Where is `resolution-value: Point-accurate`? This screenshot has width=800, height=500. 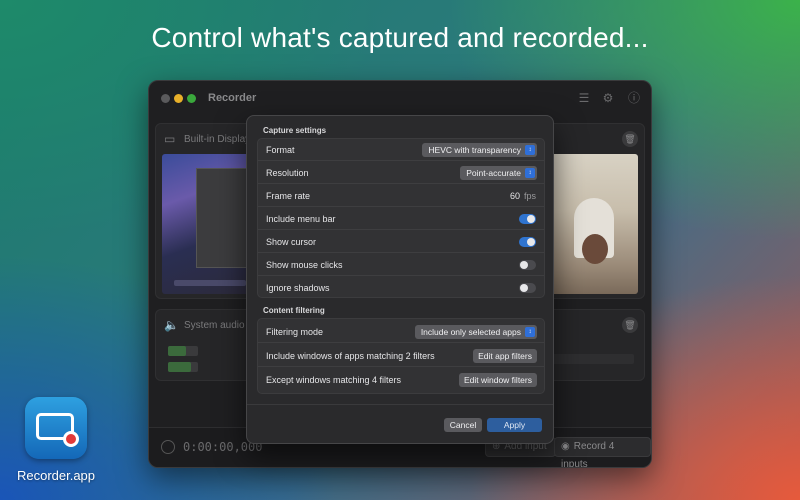
resolution-value: Point-accurate is located at coordinates (493, 173).